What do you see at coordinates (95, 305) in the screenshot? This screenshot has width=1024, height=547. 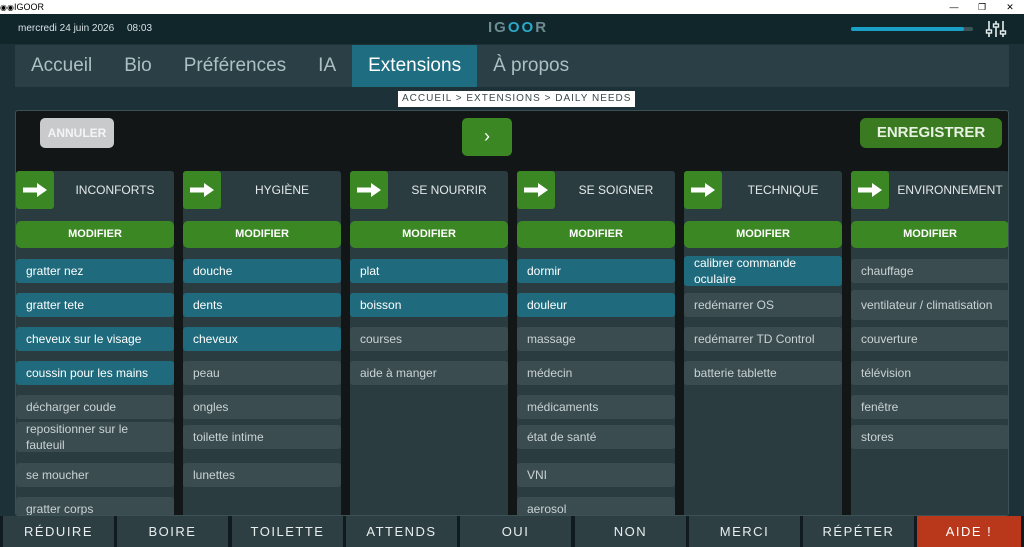 I see `list-item: gratter tete` at bounding box center [95, 305].